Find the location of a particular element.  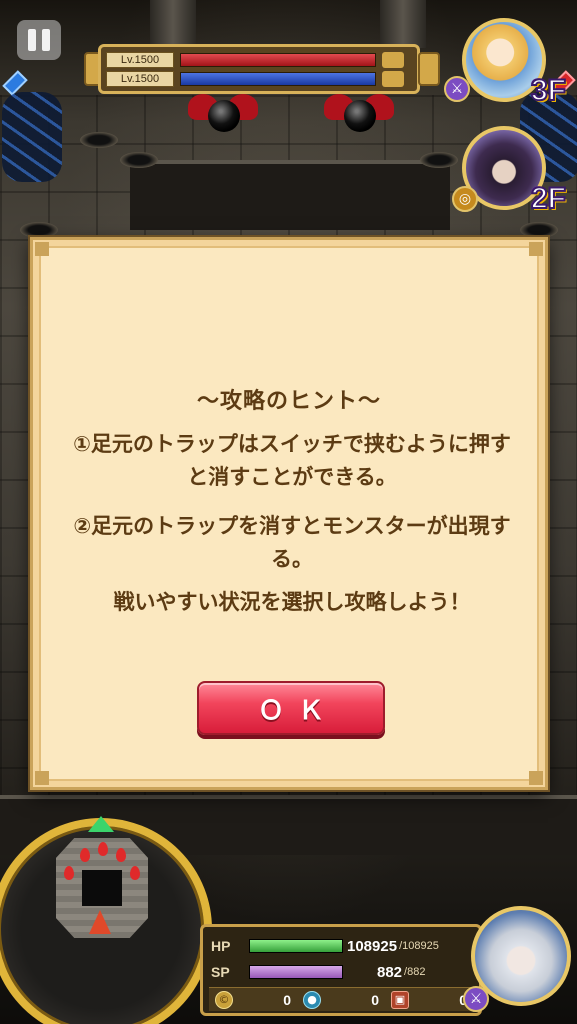

dungeon-wall is located at coordinates (290, 195).